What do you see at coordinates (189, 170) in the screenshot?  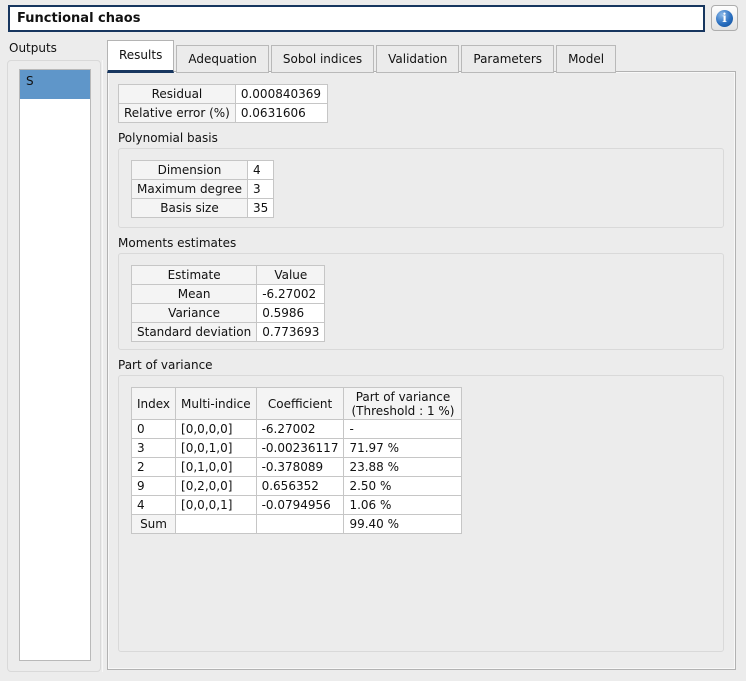 I see `row-label-cell: Dimension` at bounding box center [189, 170].